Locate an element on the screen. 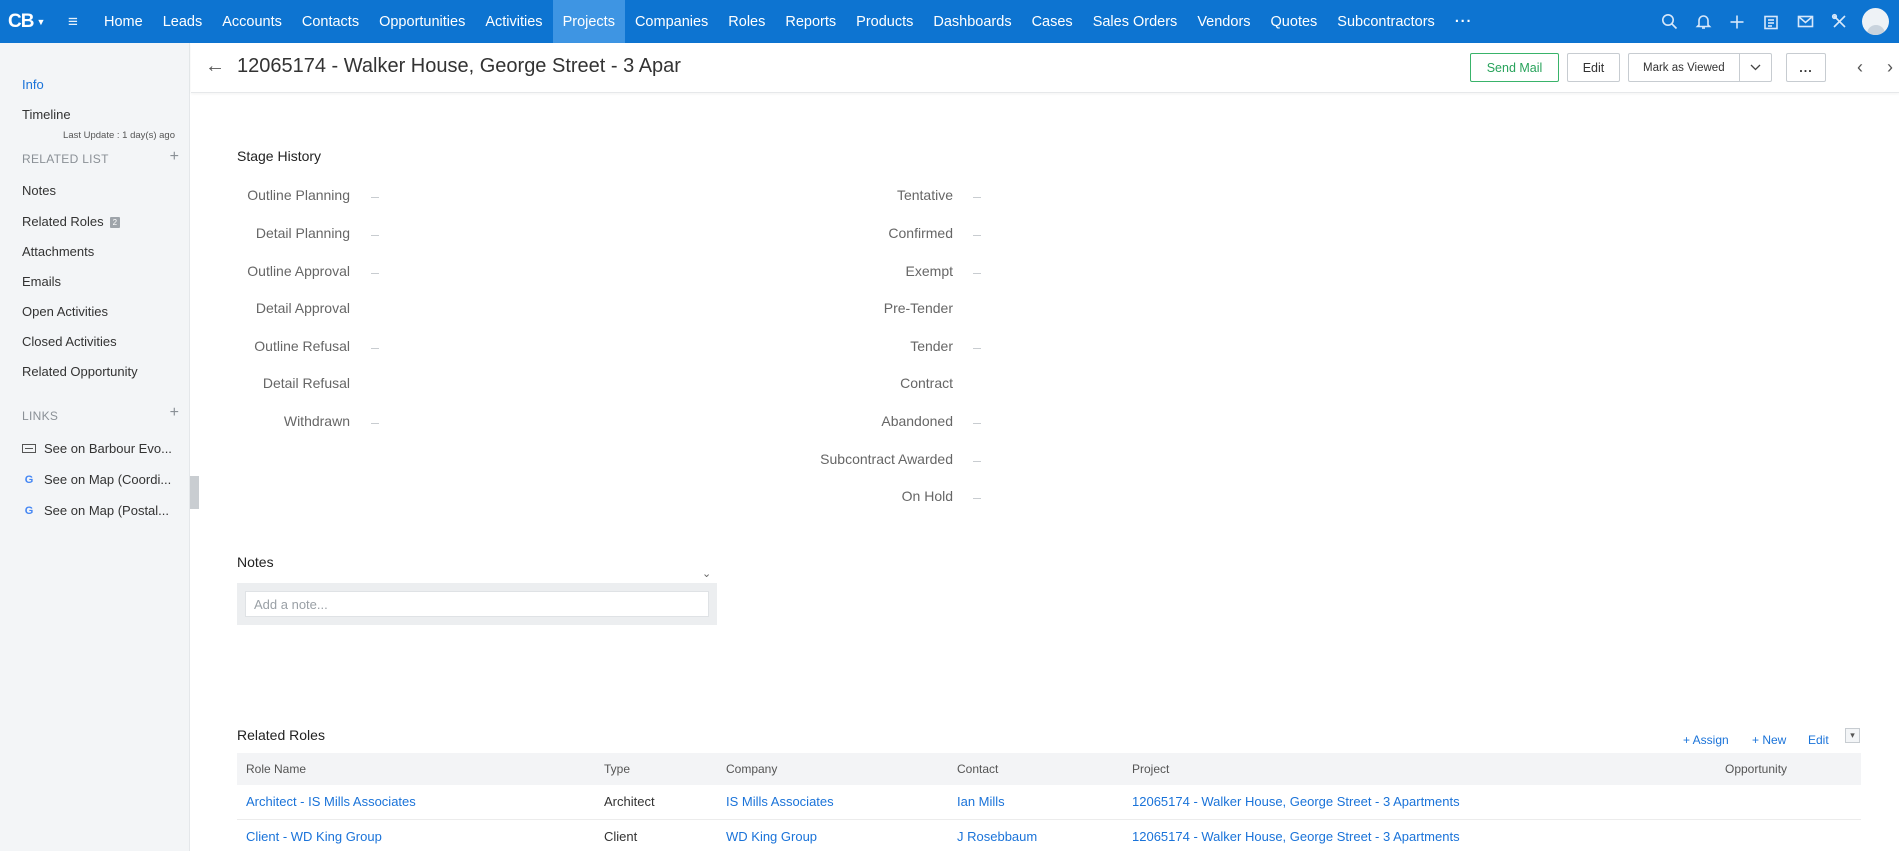 The image size is (1899, 851). notes-composer is located at coordinates (477, 604).